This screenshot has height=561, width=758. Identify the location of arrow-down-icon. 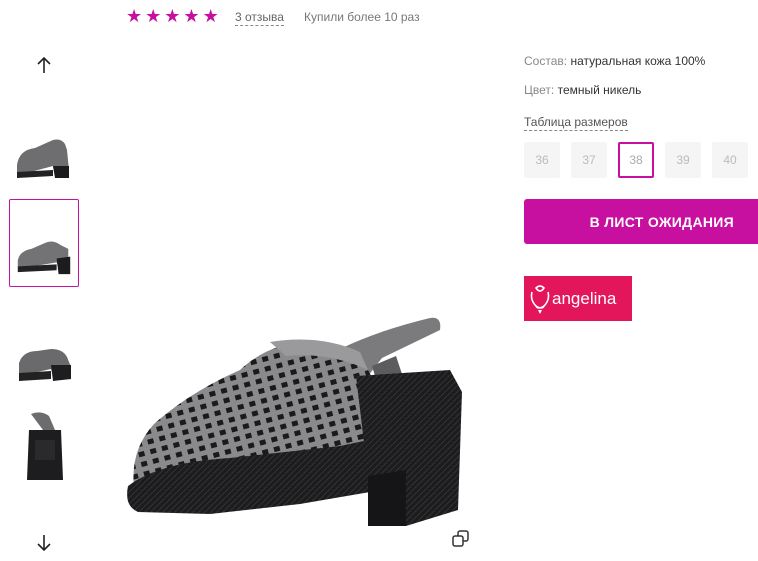
(44, 543).